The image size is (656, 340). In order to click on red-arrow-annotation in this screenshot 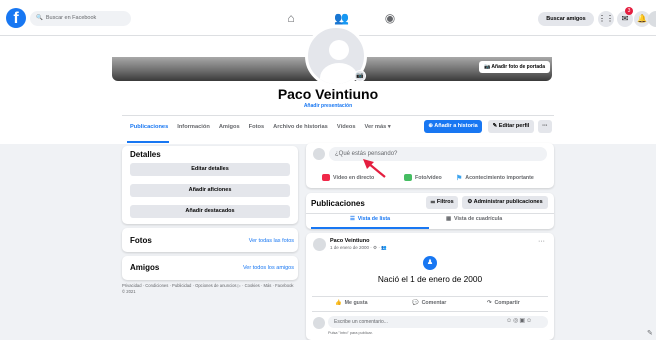, I will do `click(374, 168)`.